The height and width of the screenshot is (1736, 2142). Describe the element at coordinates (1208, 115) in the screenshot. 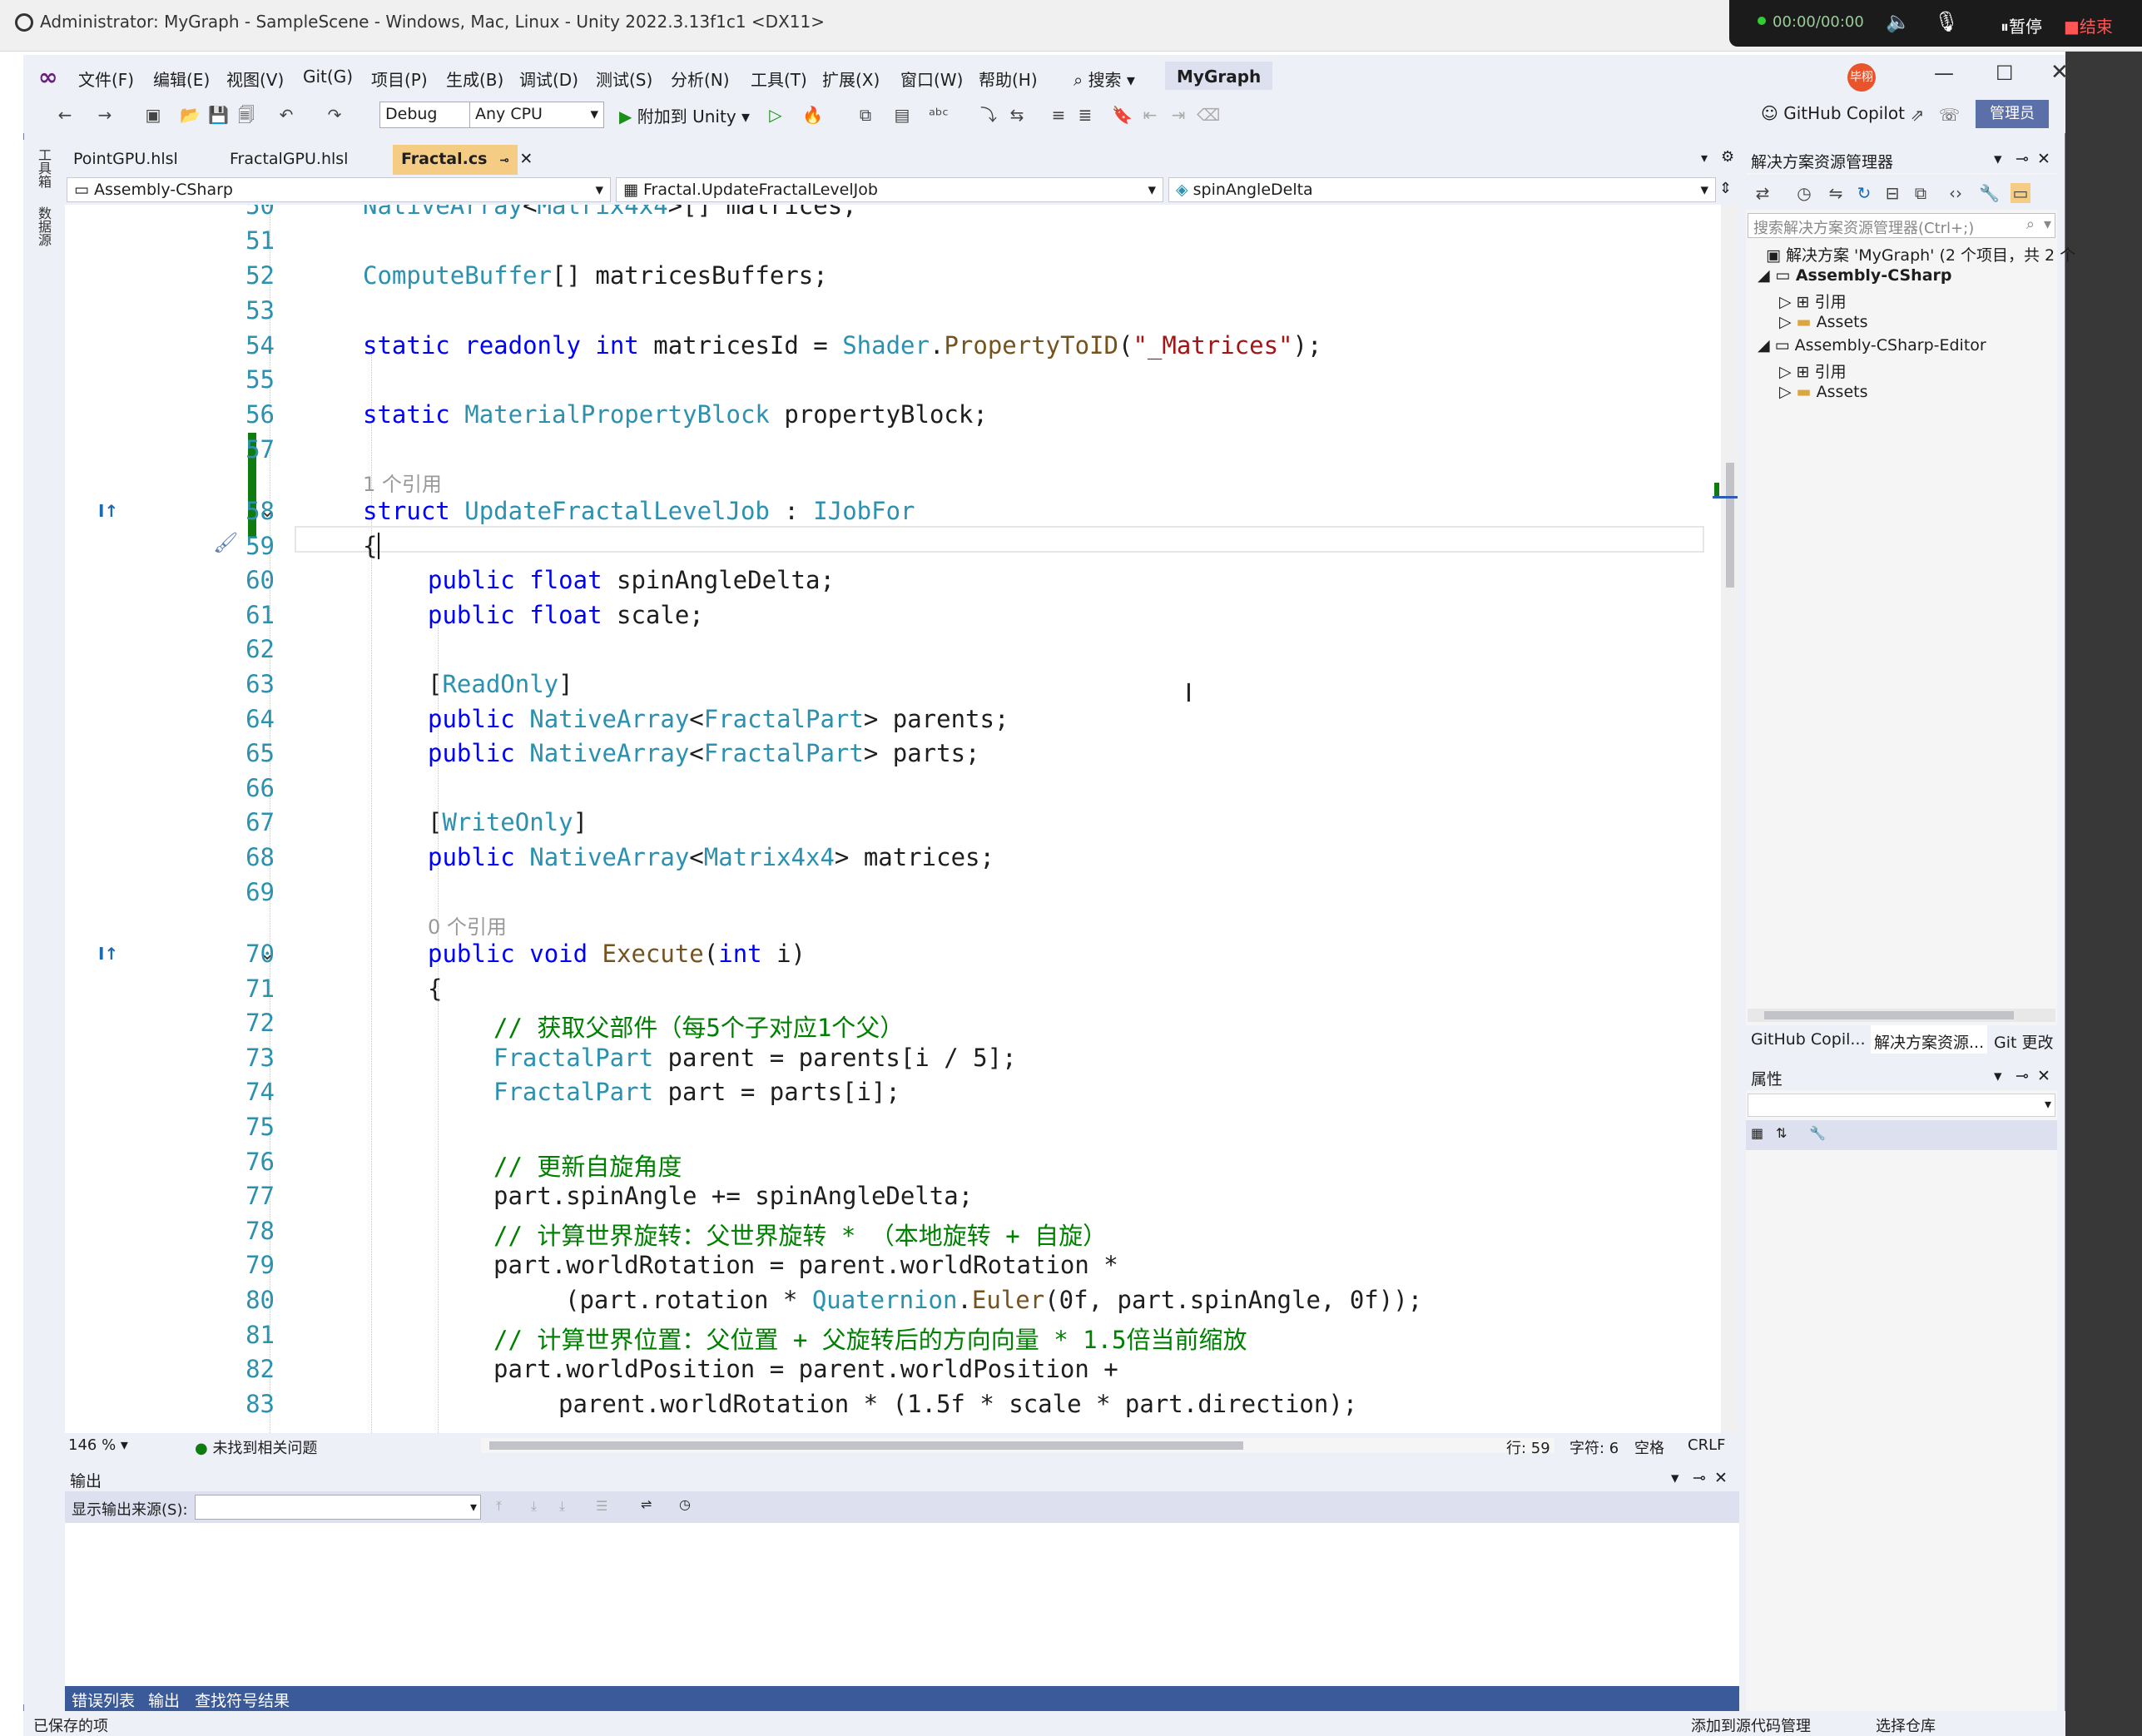

I see `clear-bookmarks-icon: ⌫` at that location.